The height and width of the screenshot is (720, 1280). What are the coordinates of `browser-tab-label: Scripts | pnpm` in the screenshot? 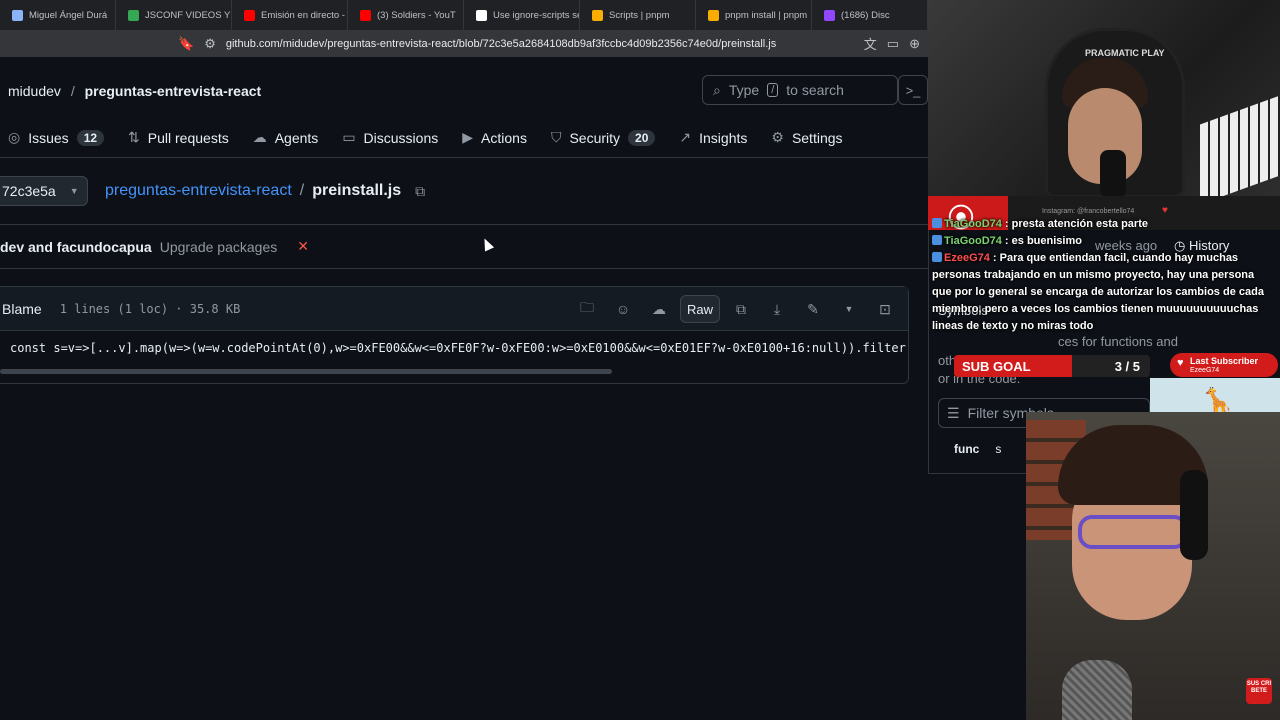 It's located at (639, 15).